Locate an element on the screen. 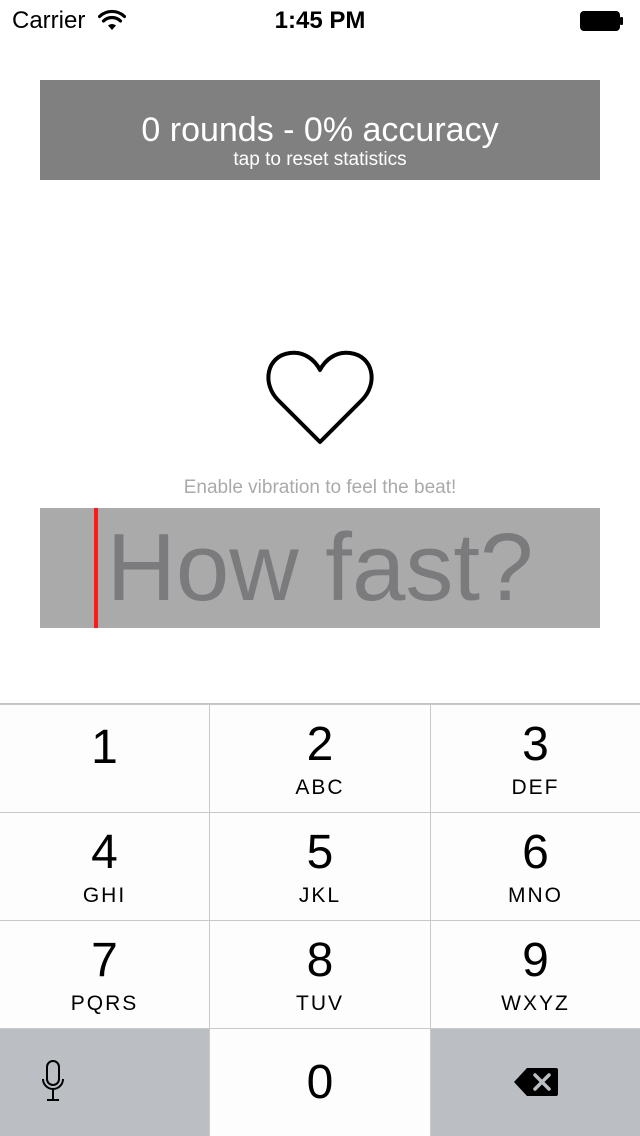 This screenshot has width=640, height=1136. key-9: 9 WXYZ is located at coordinates (535, 974).